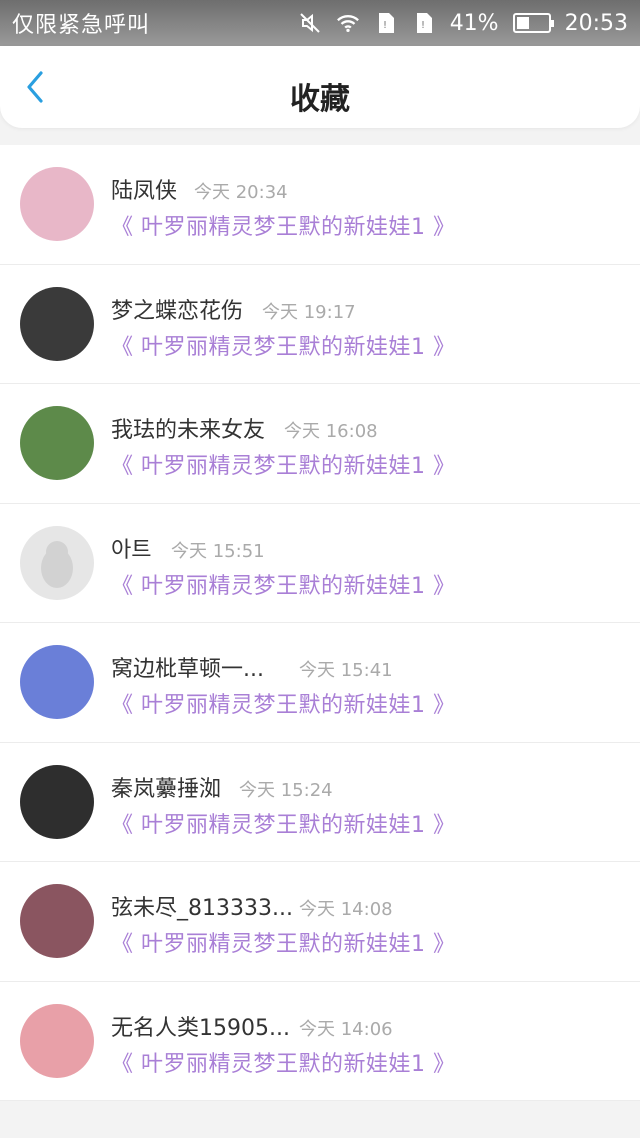 The height and width of the screenshot is (1138, 640). What do you see at coordinates (522, 23) in the screenshot?
I see `battery-fill` at bounding box center [522, 23].